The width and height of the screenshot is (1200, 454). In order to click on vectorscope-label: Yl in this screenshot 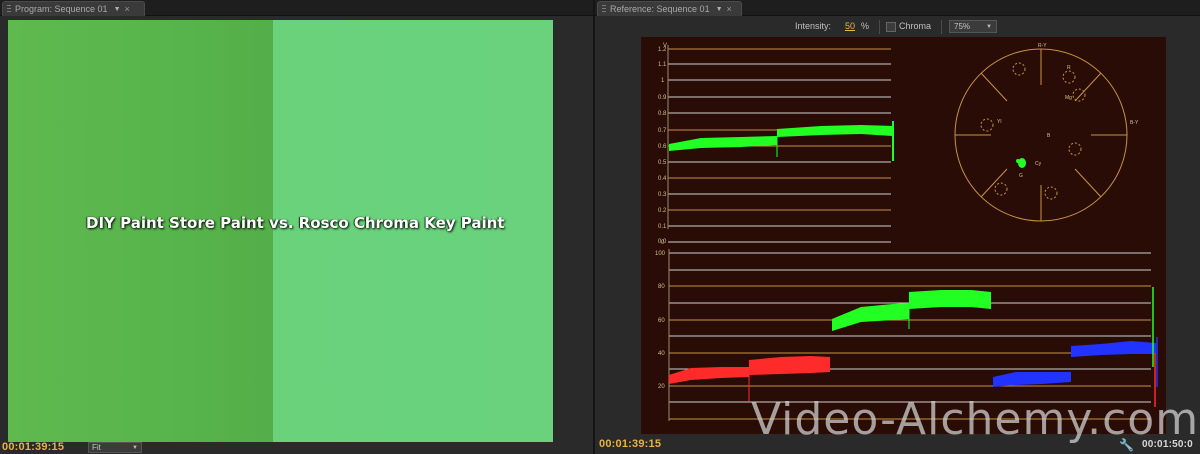, I will do `click(999, 122)`.